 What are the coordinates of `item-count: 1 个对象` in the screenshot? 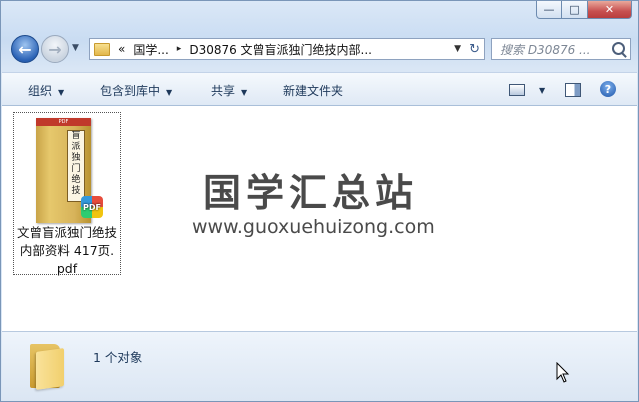 It's located at (118, 357).